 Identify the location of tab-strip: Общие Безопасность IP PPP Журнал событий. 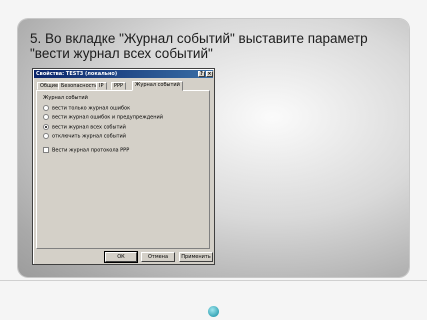
(125, 86).